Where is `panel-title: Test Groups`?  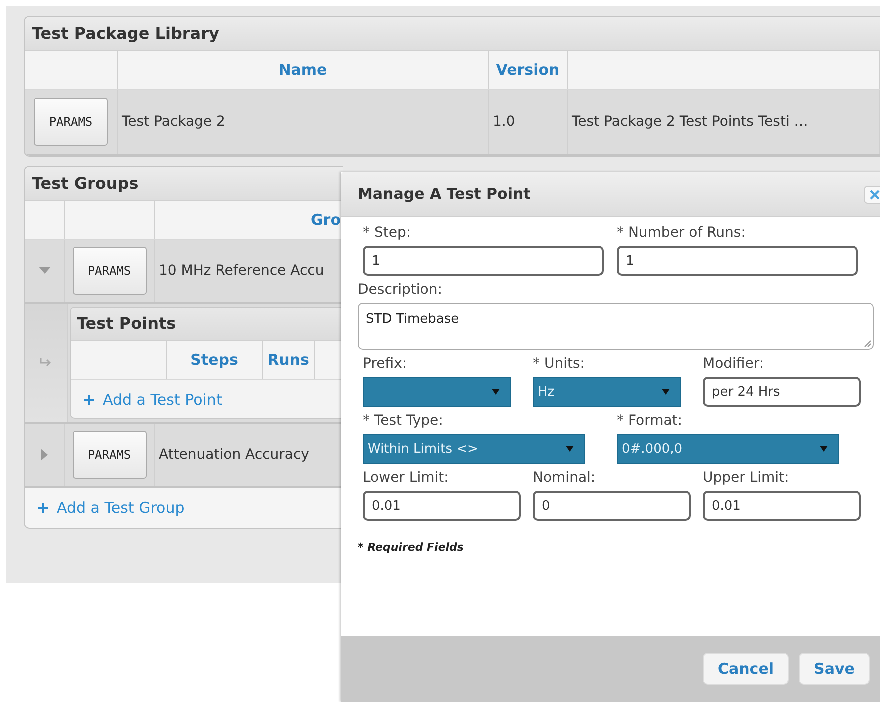 panel-title: Test Groups is located at coordinates (184, 184).